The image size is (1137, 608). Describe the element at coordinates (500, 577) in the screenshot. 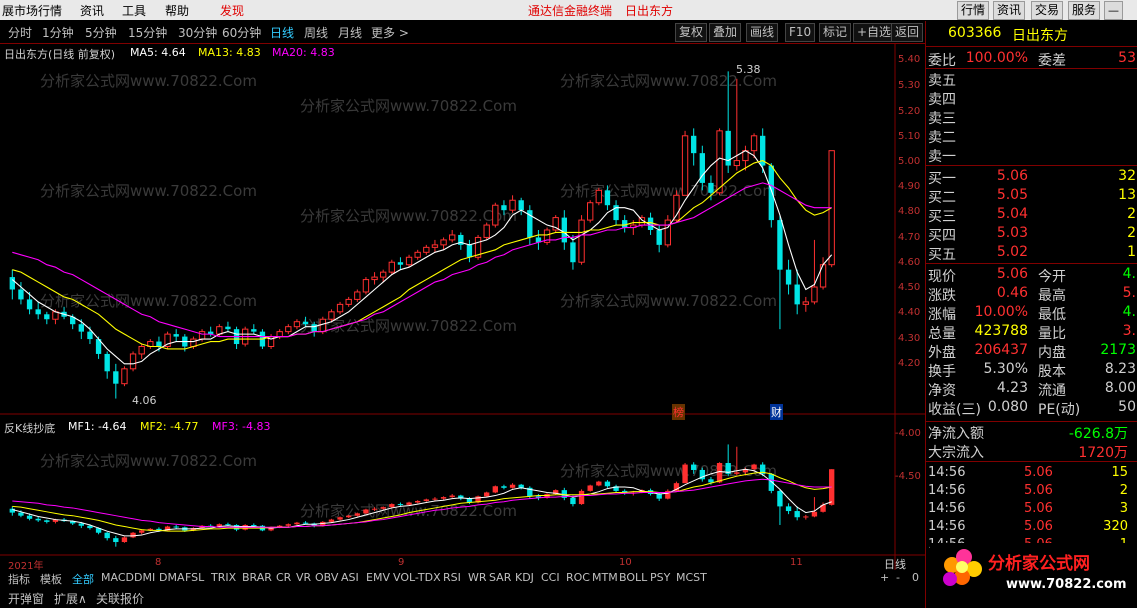

I see `tab-sar: SAR` at that location.